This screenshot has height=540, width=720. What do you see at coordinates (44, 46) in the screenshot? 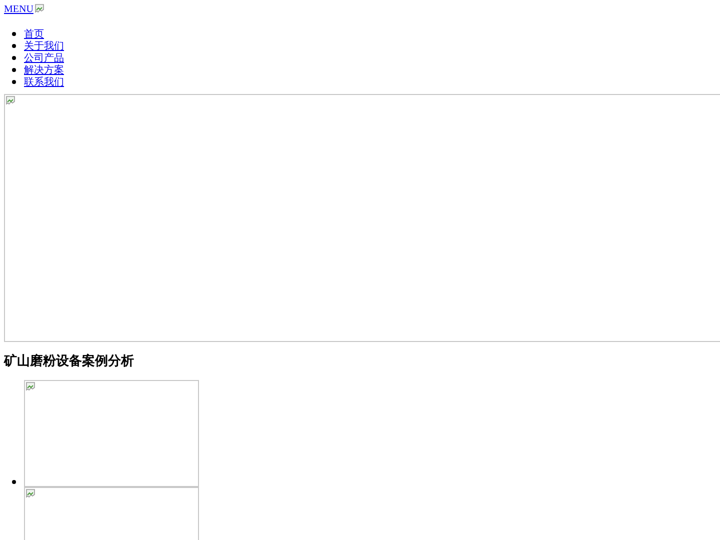
I see `nav-link: 关于我们` at bounding box center [44, 46].